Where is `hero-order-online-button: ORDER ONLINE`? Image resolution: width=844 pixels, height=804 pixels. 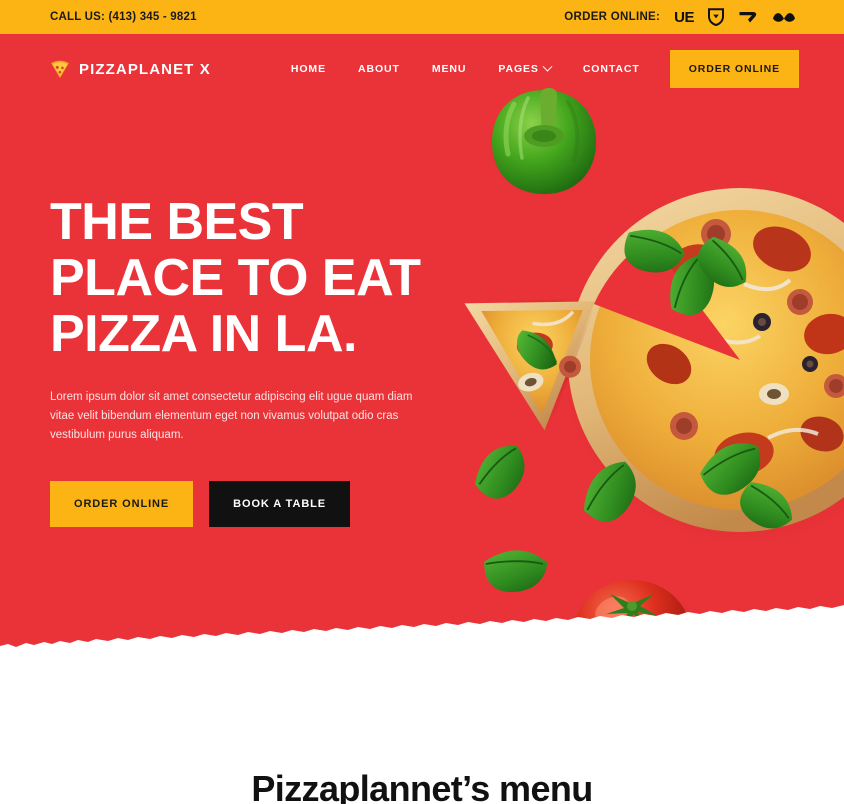 hero-order-online-button: ORDER ONLINE is located at coordinates (122, 504).